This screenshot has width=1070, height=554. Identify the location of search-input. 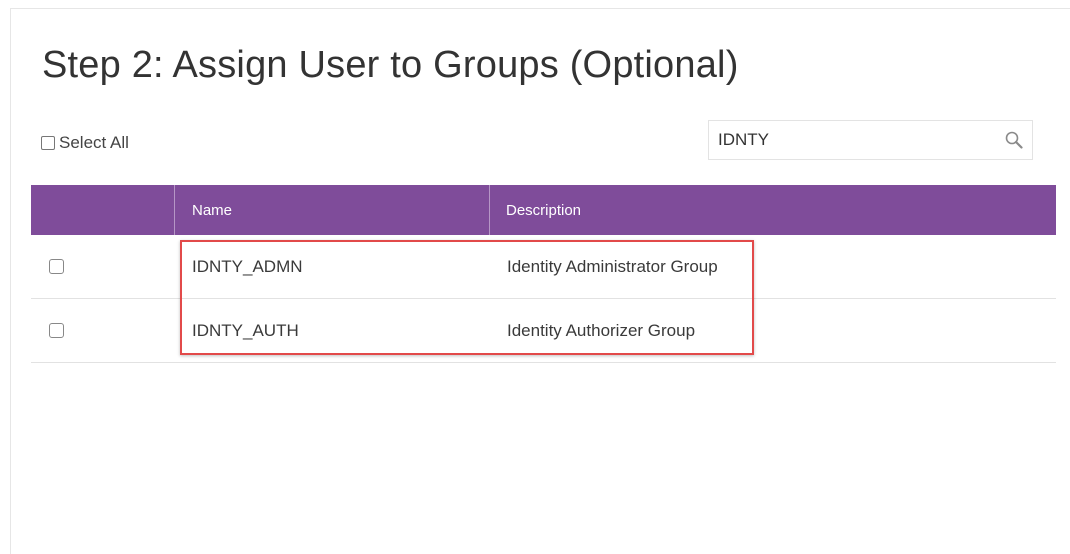
(853, 140).